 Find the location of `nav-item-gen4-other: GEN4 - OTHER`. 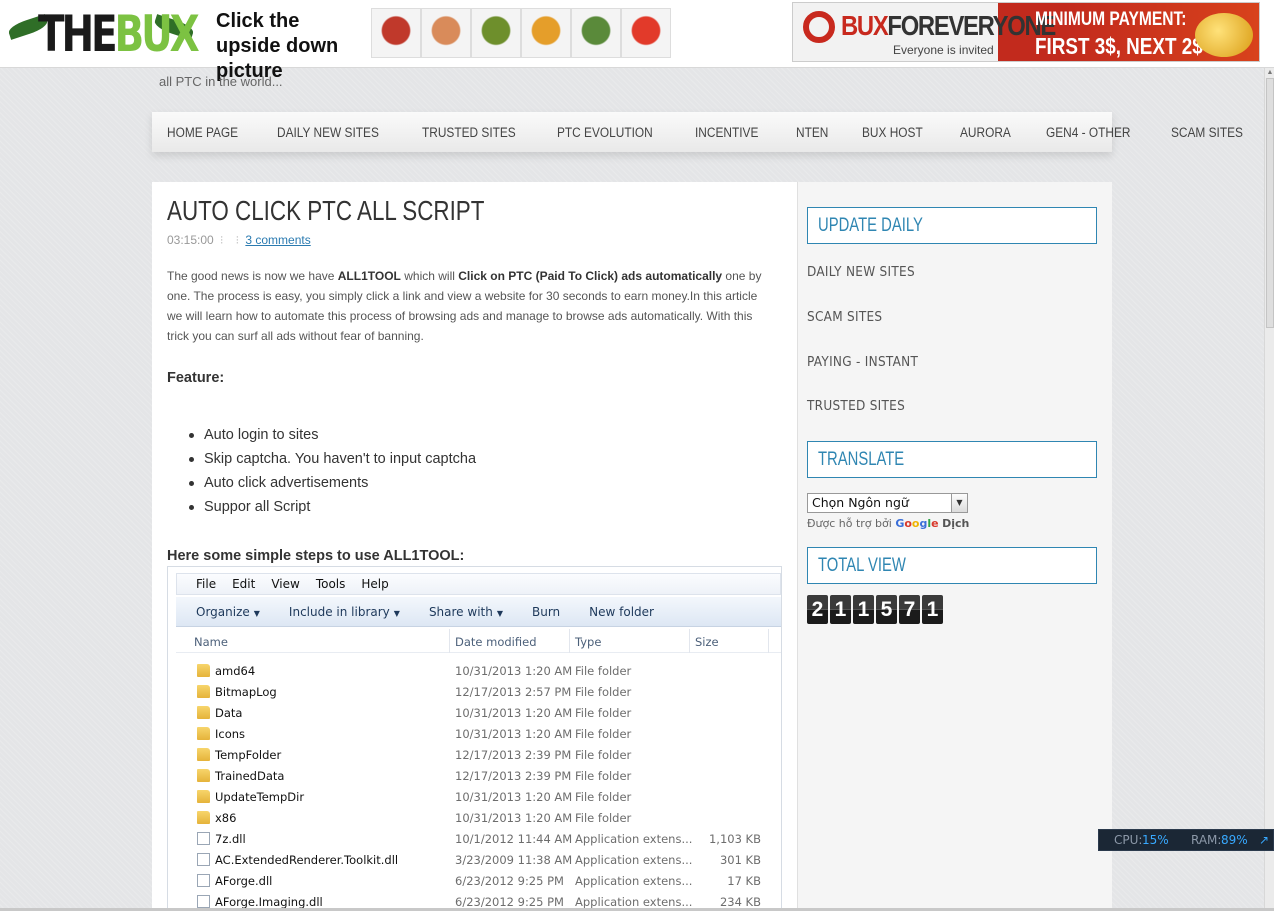

nav-item-gen4-other: GEN4 - OTHER is located at coordinates (1088, 132).